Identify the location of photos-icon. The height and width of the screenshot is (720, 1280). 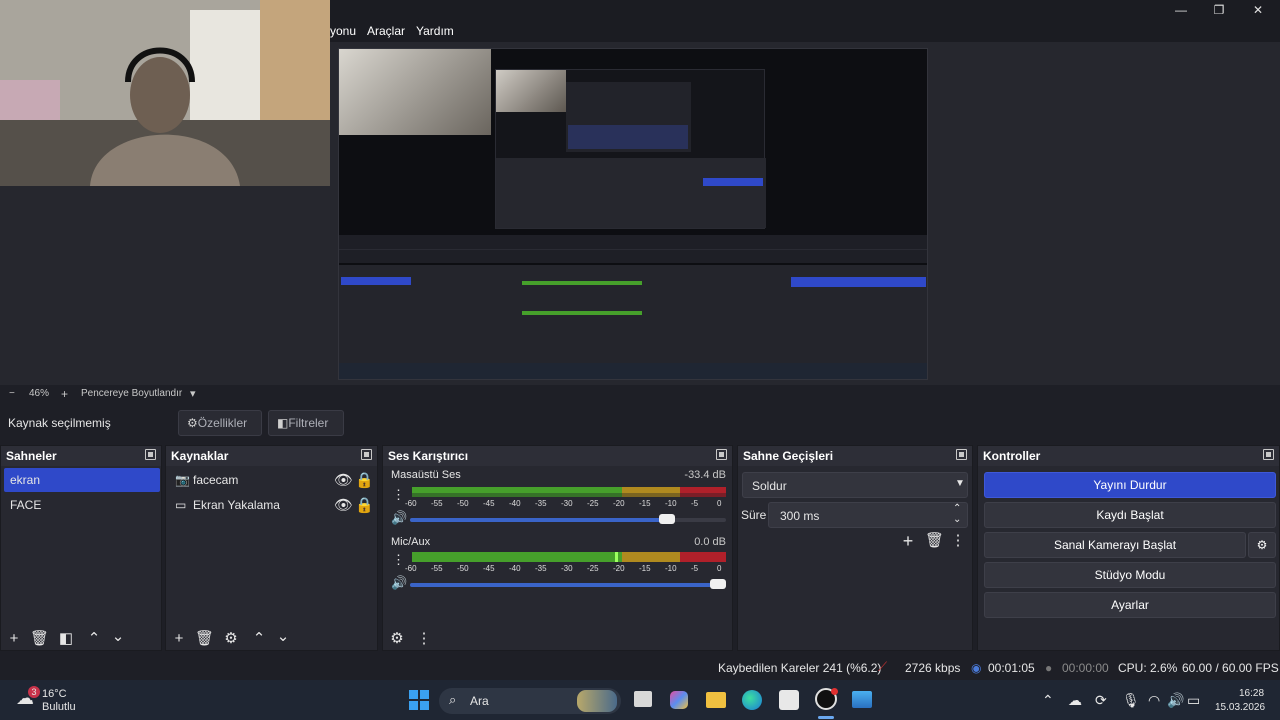
(862, 699).